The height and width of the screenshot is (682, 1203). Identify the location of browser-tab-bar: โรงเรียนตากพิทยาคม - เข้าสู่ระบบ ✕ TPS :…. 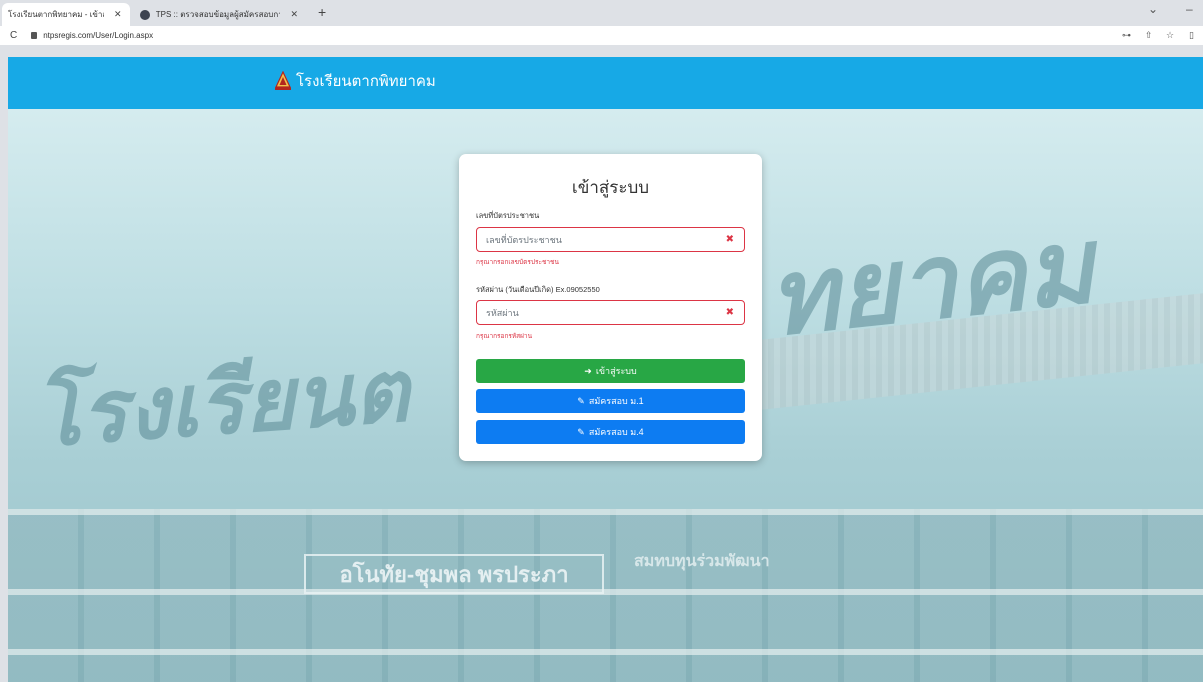
(601, 13).